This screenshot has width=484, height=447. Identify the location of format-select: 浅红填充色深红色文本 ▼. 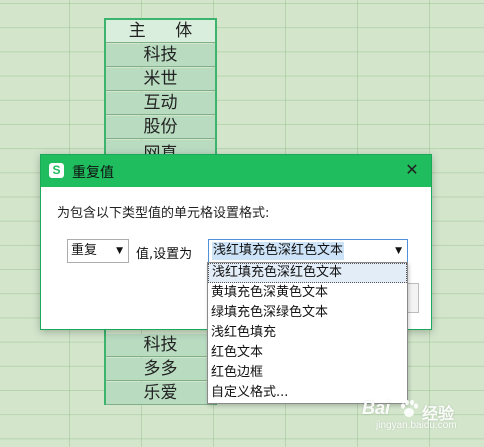
(308, 251).